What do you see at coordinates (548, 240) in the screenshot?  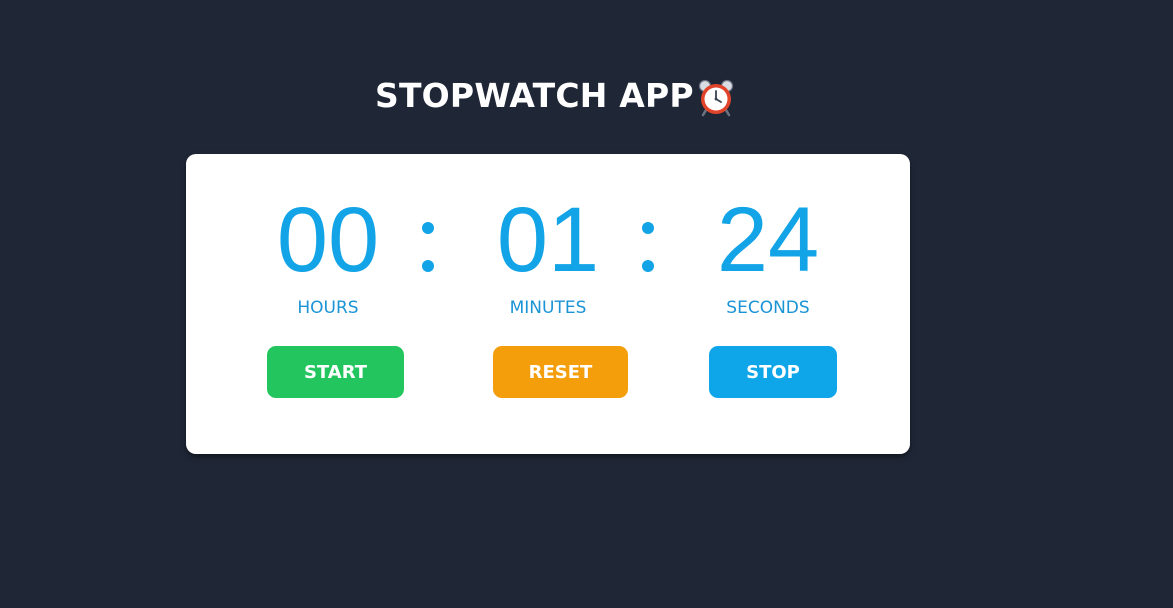 I see `minutes-display: 01` at bounding box center [548, 240].